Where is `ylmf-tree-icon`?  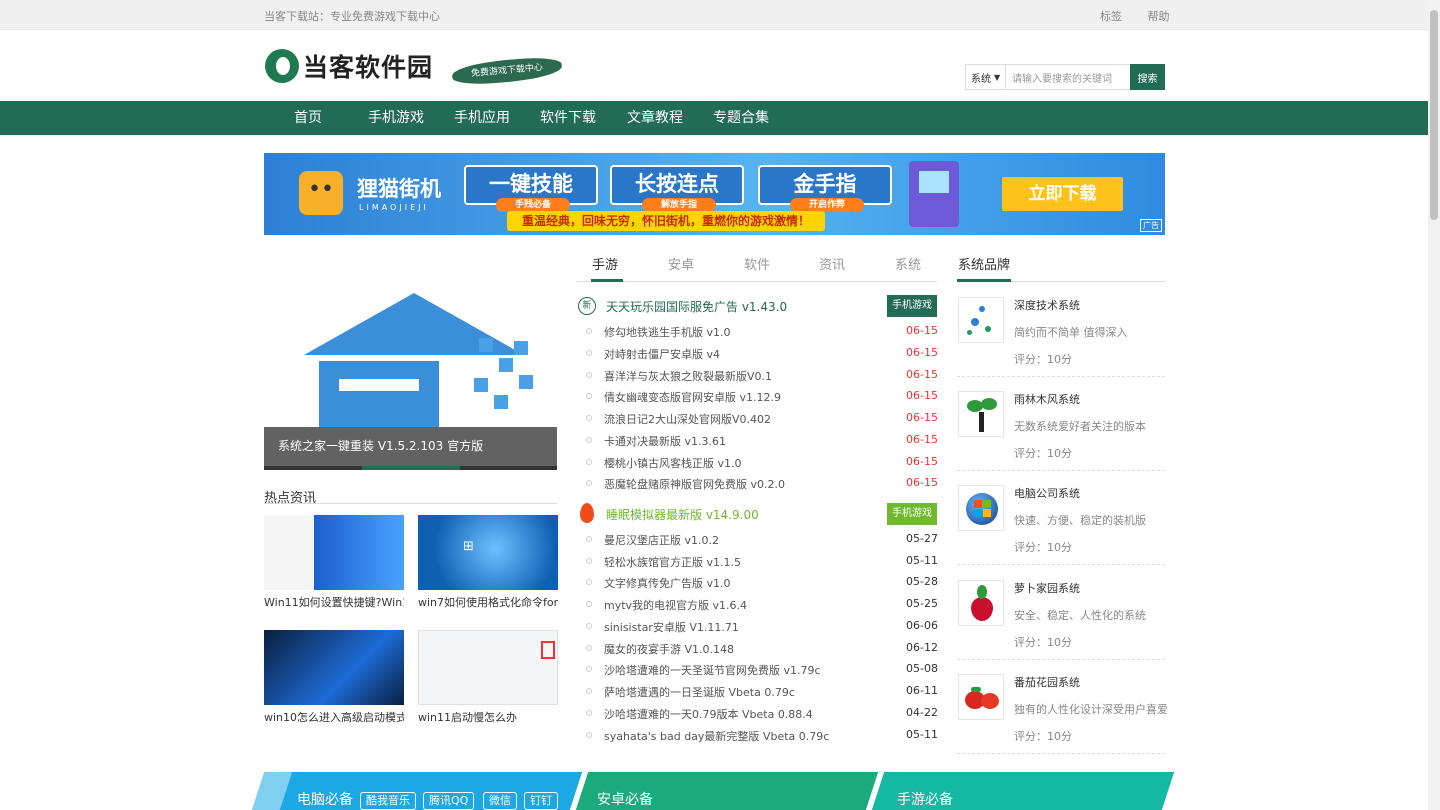 ylmf-tree-icon is located at coordinates (981, 414).